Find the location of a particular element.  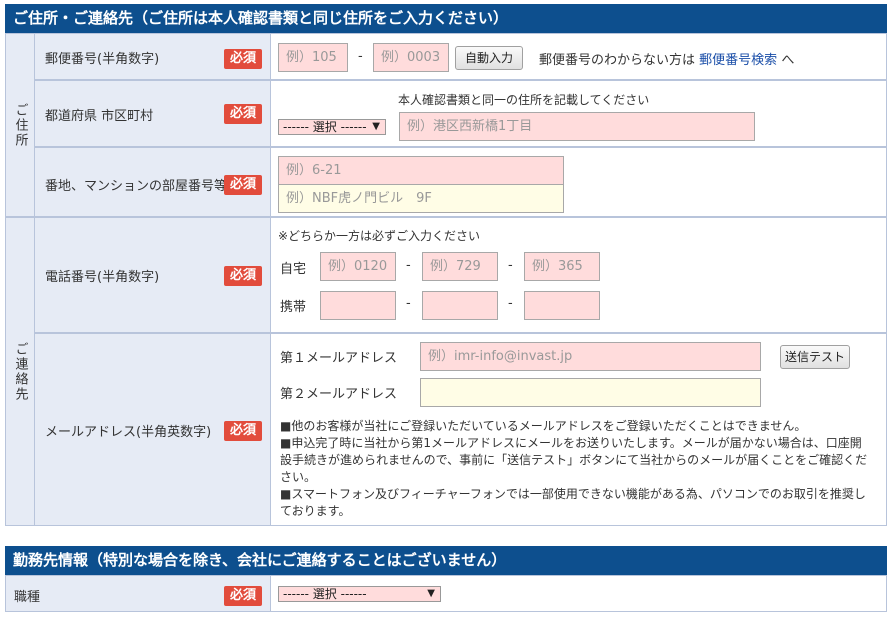

home-phone-label: 自宅 is located at coordinates (293, 269).